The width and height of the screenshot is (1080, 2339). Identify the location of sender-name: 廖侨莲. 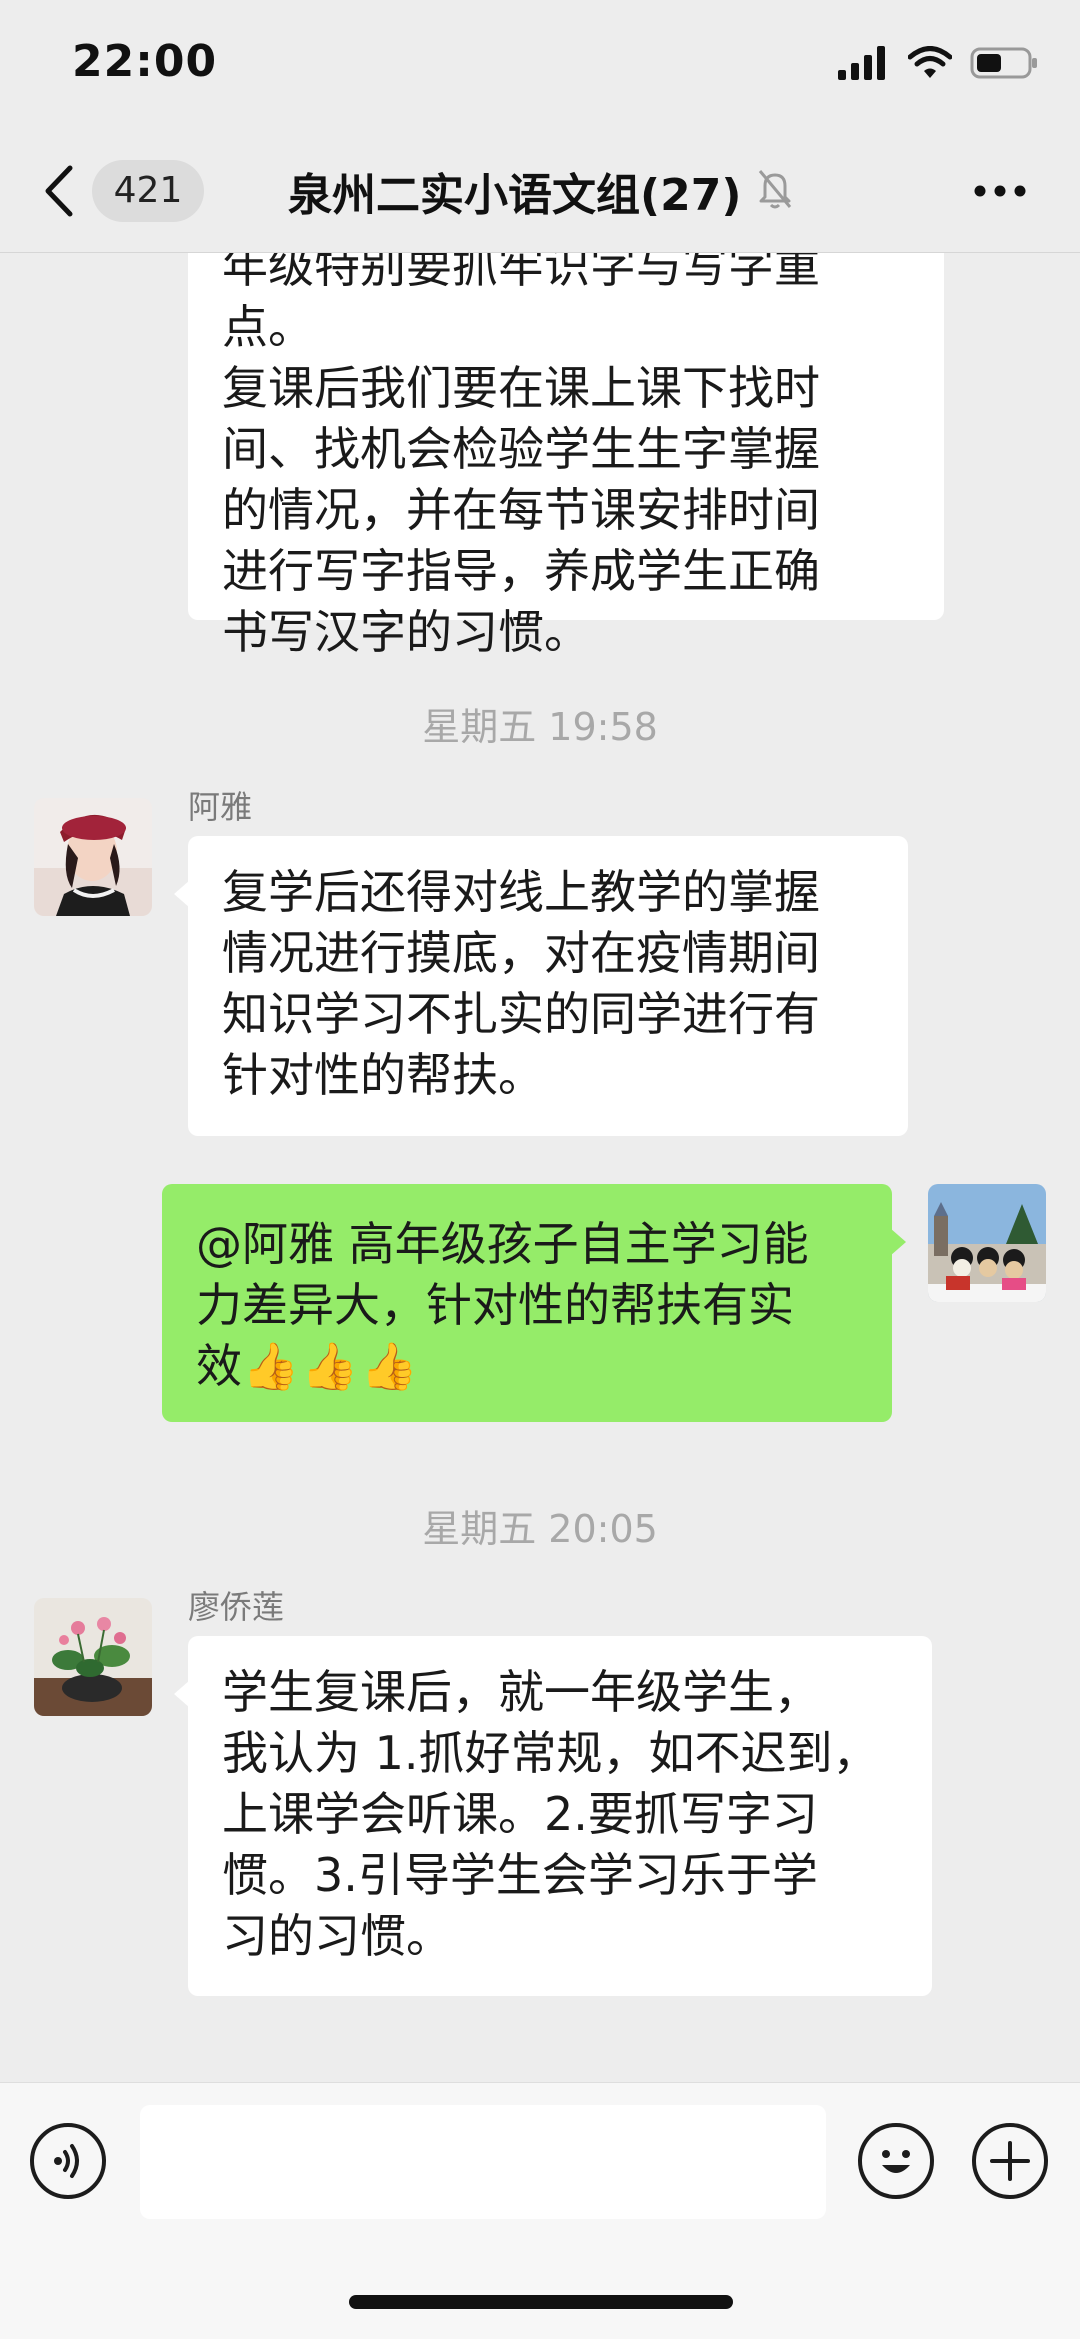
(236, 1607).